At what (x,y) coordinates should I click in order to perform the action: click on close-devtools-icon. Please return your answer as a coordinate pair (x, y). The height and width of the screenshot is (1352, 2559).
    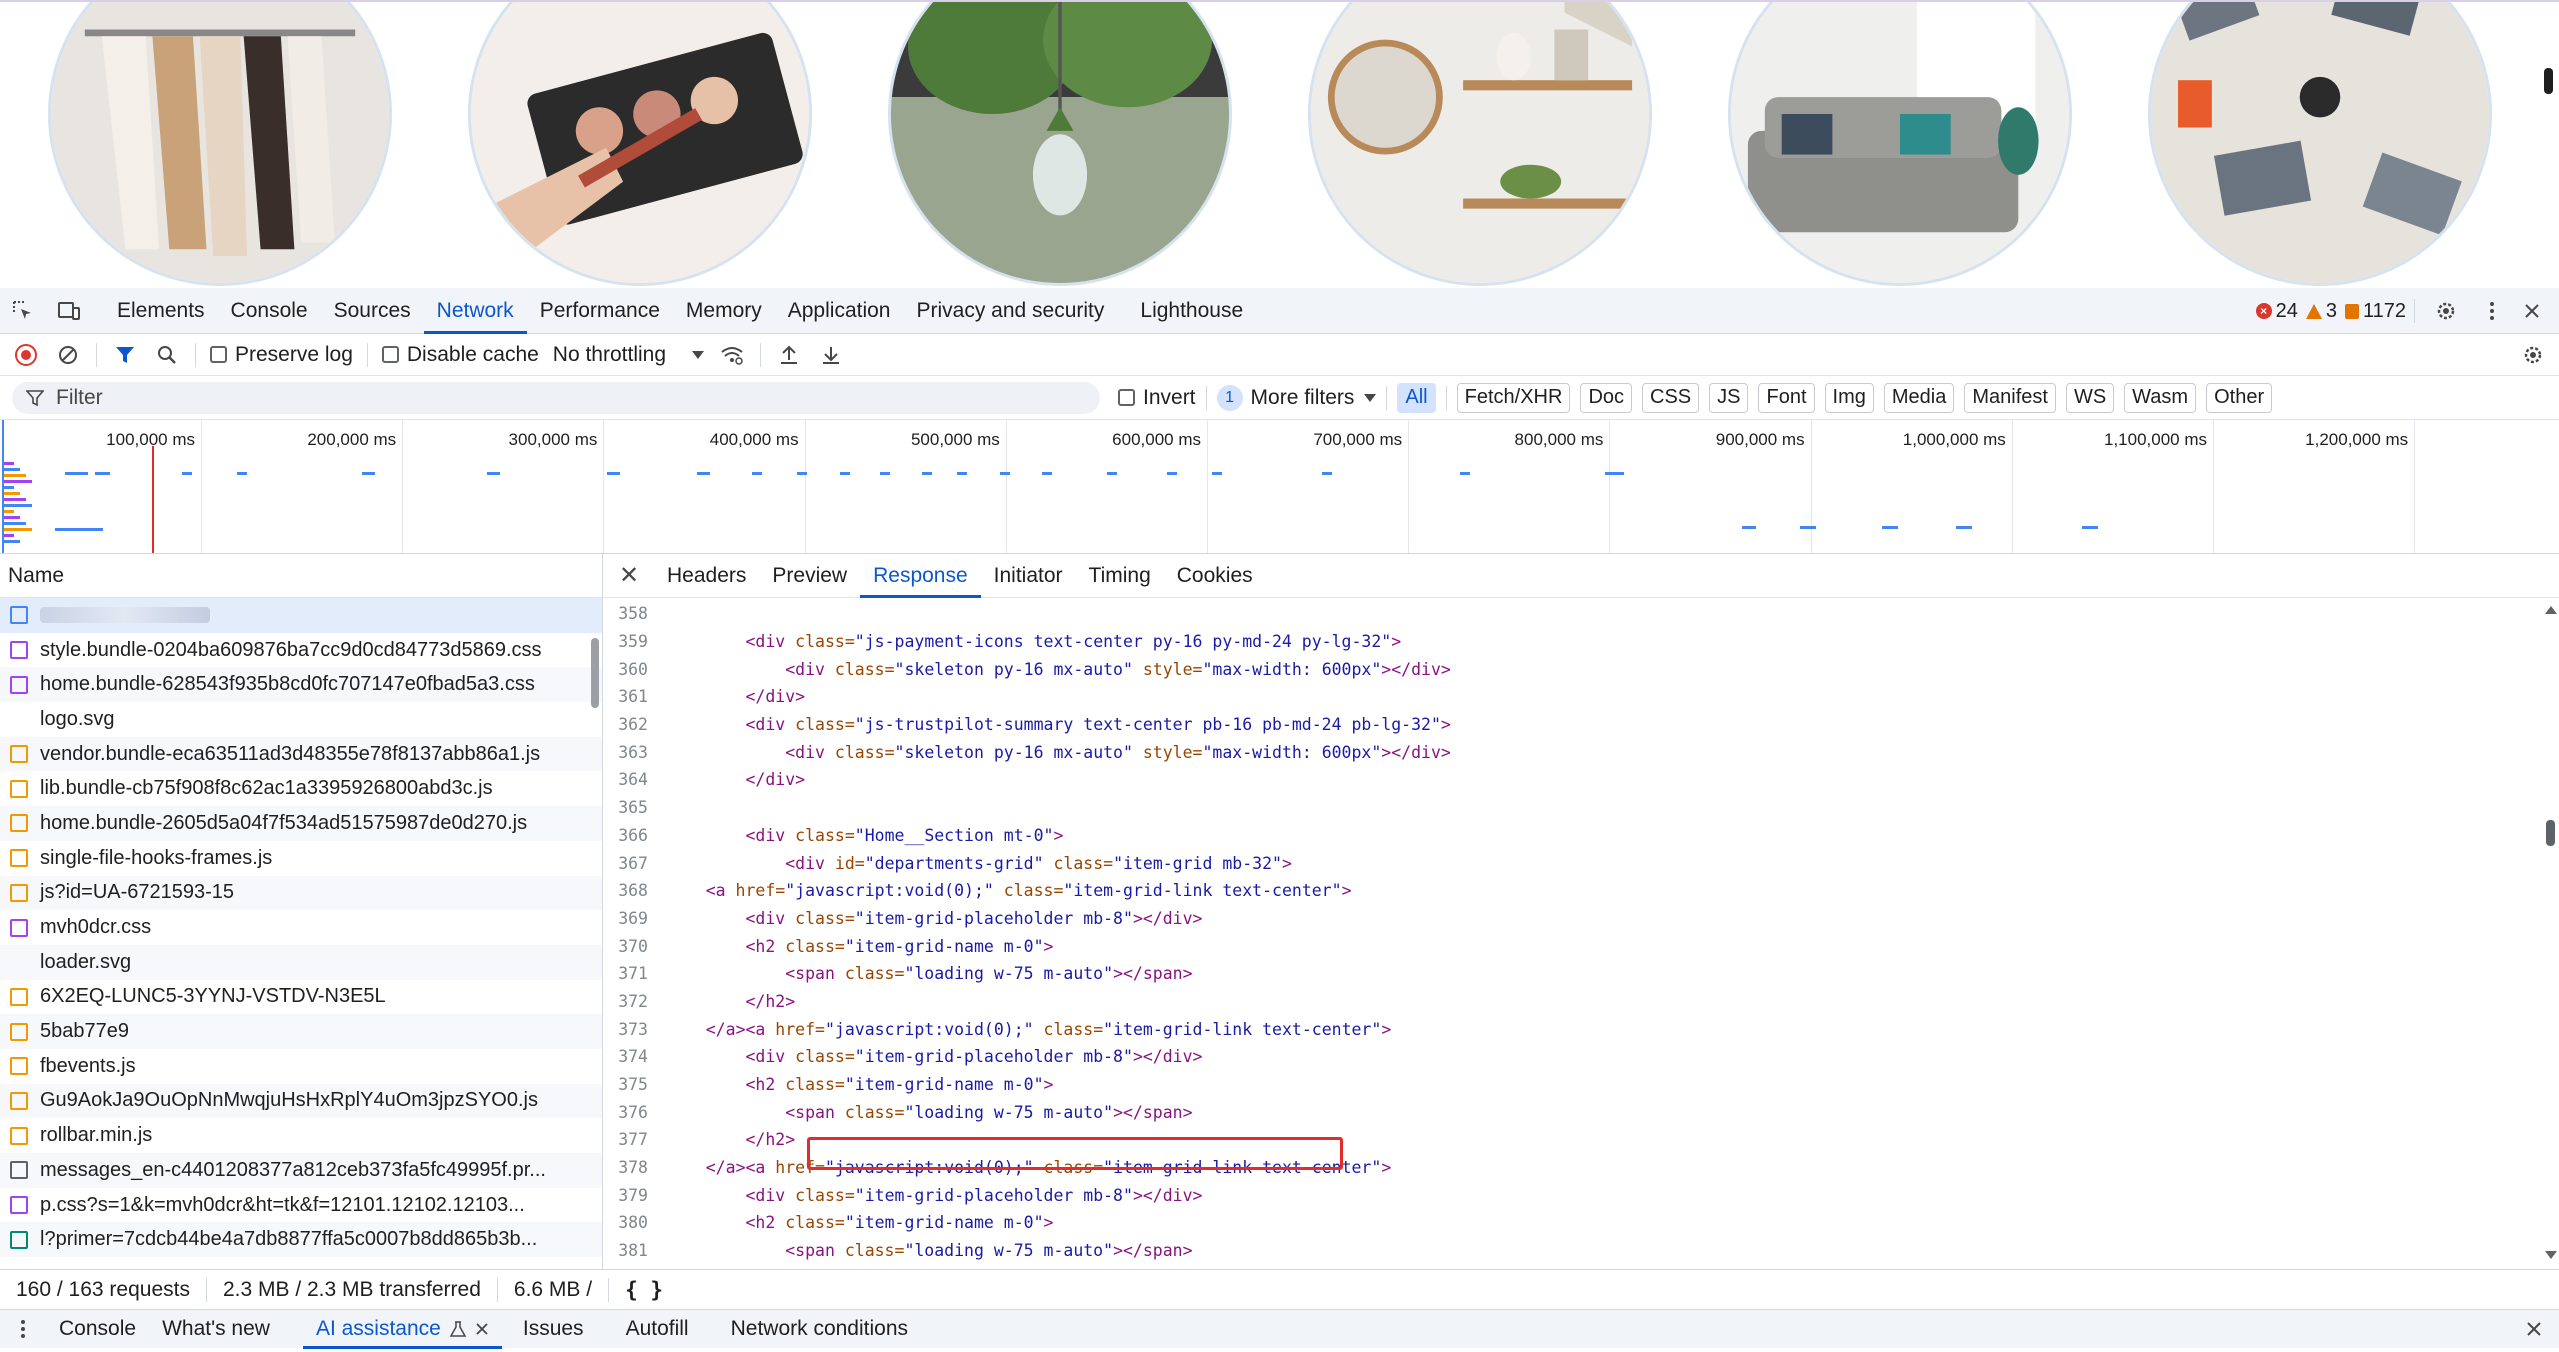
    Looking at the image, I should click on (2532, 311).